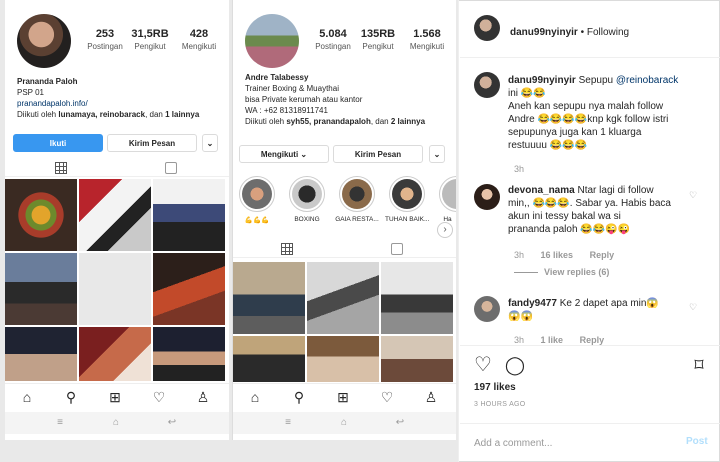  Describe the element at coordinates (378, 34) in the screenshot. I see `stat-value: 135RB` at that location.